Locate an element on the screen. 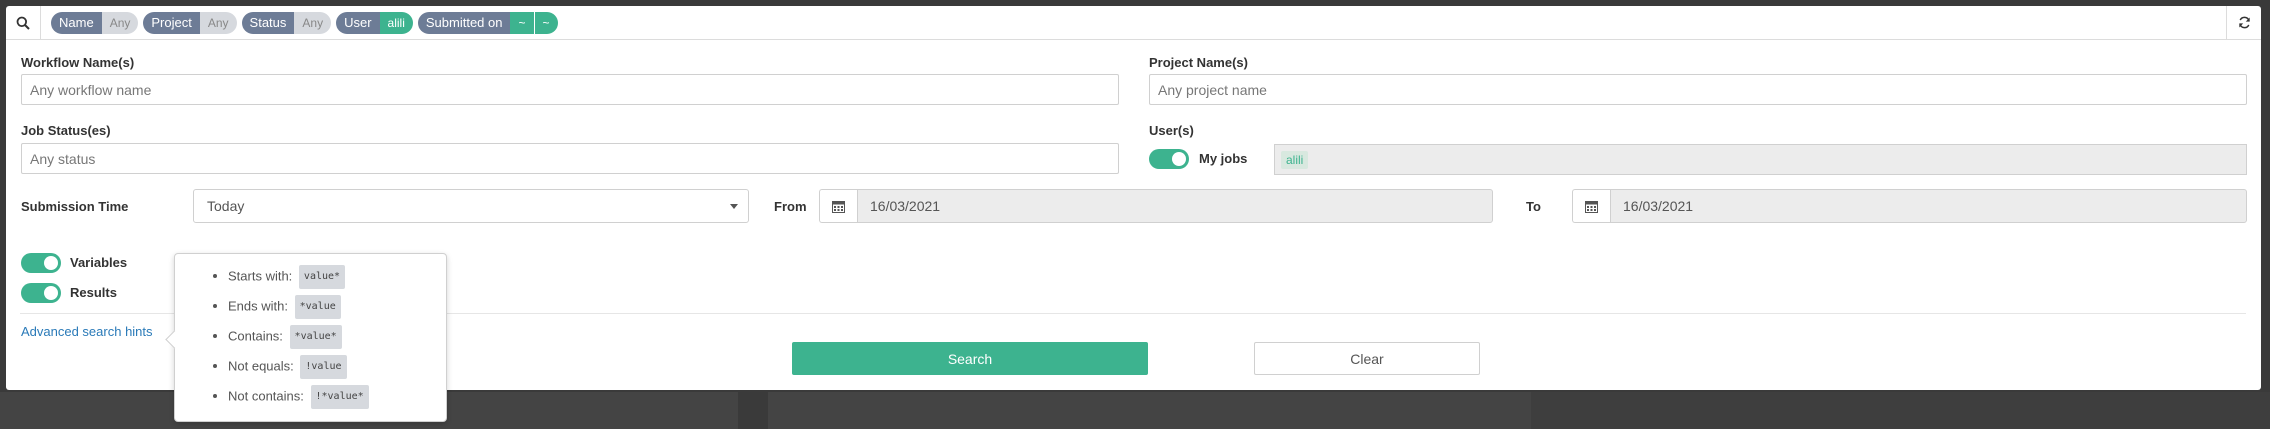 The width and height of the screenshot is (2270, 429). tag-value-from: ~ is located at coordinates (522, 22).